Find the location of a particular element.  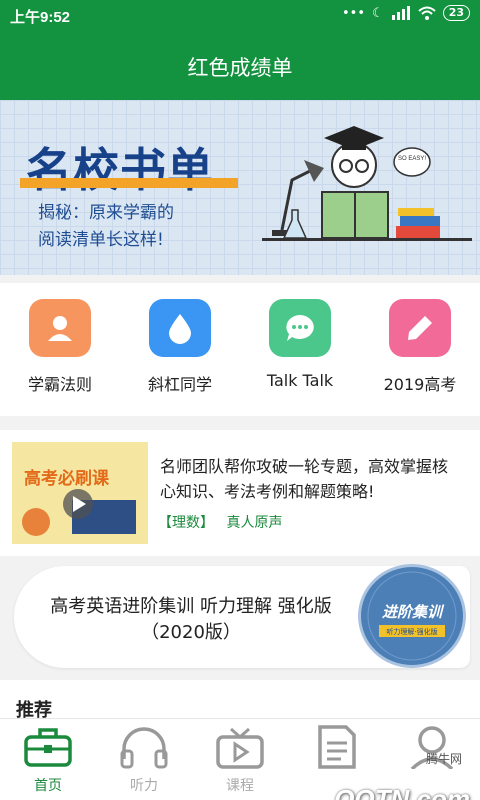

quick-link-label: Talk Talk is located at coordinates (300, 380).